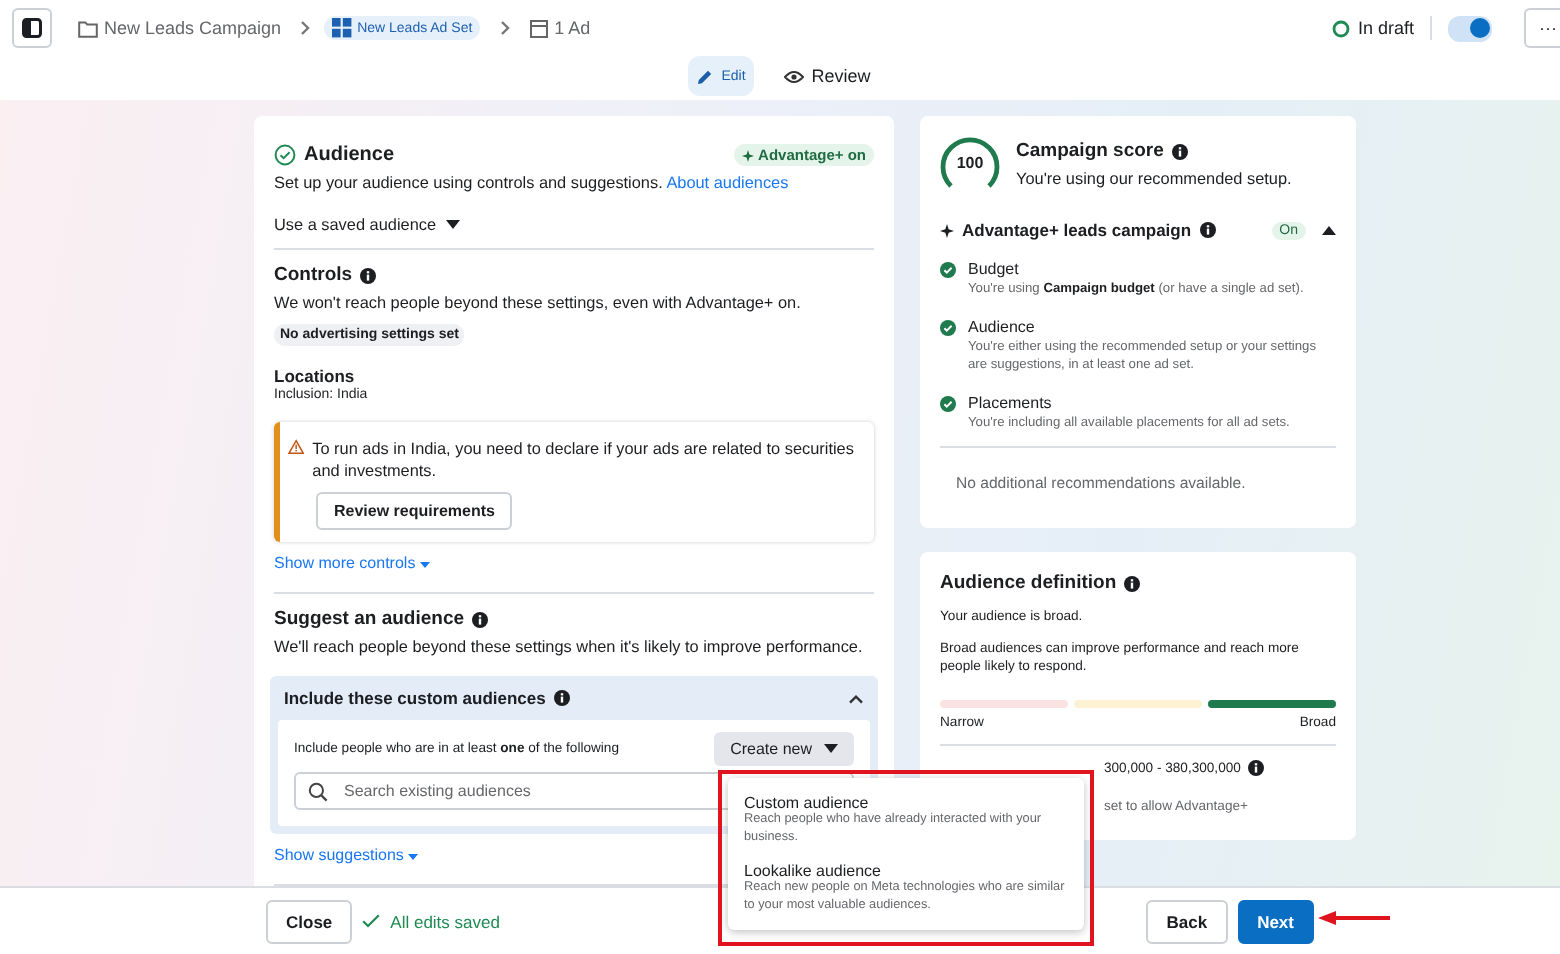  I want to click on section-title: Audience, so click(349, 155).